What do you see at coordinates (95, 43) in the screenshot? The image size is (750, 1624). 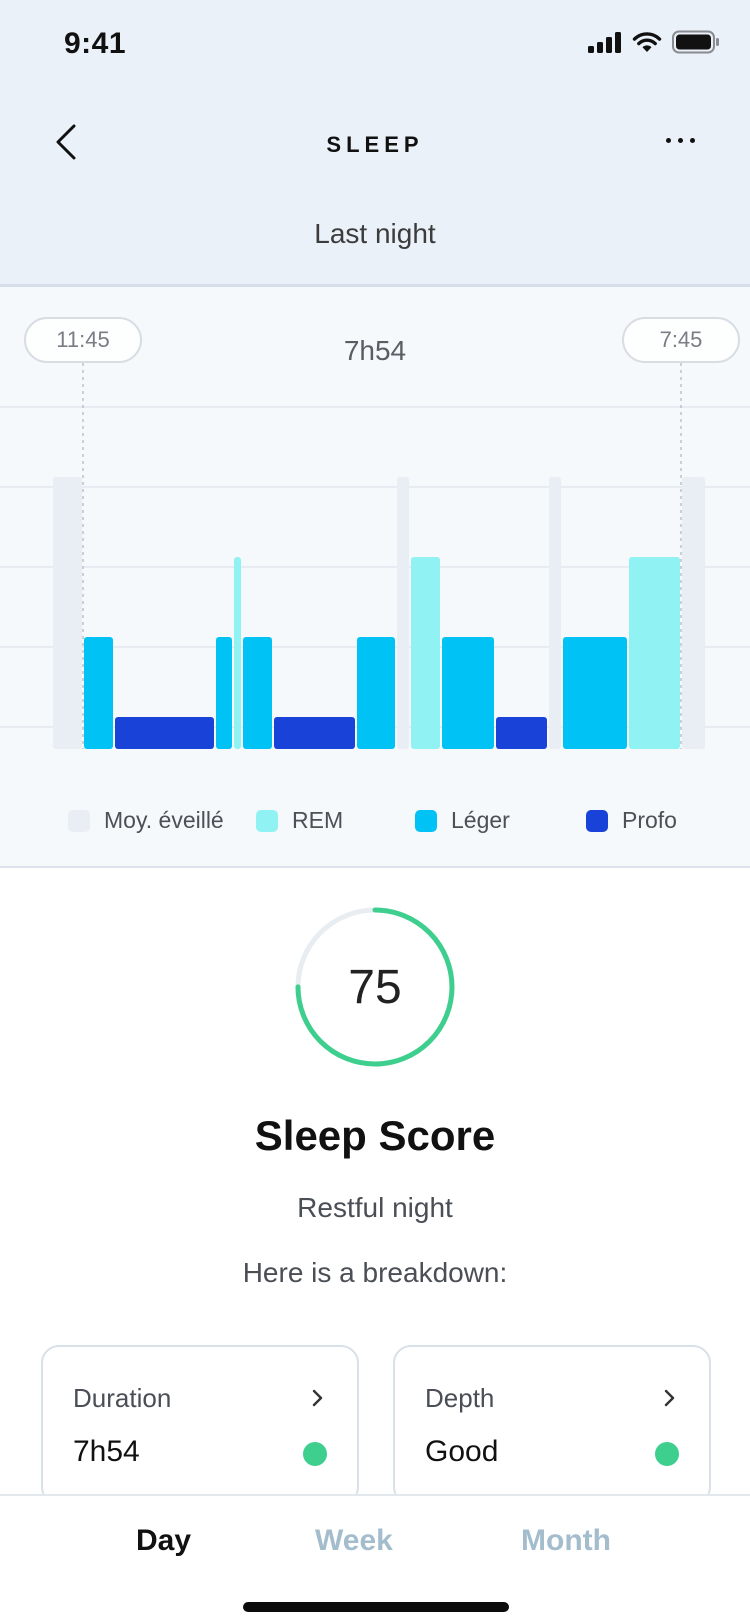 I see `status-time: 9:41` at bounding box center [95, 43].